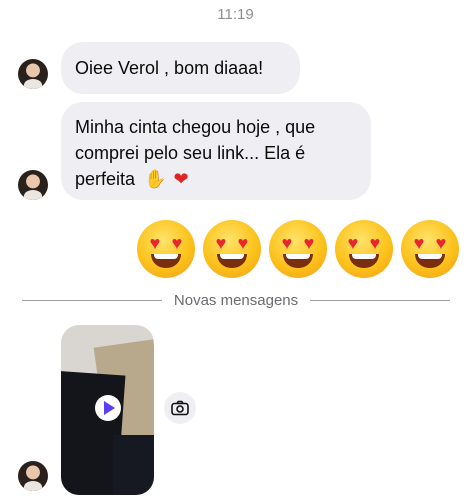 The height and width of the screenshot is (500, 471). What do you see at coordinates (169, 68) in the screenshot?
I see `message-text: Oiee Verol , bom diaaa!` at bounding box center [169, 68].